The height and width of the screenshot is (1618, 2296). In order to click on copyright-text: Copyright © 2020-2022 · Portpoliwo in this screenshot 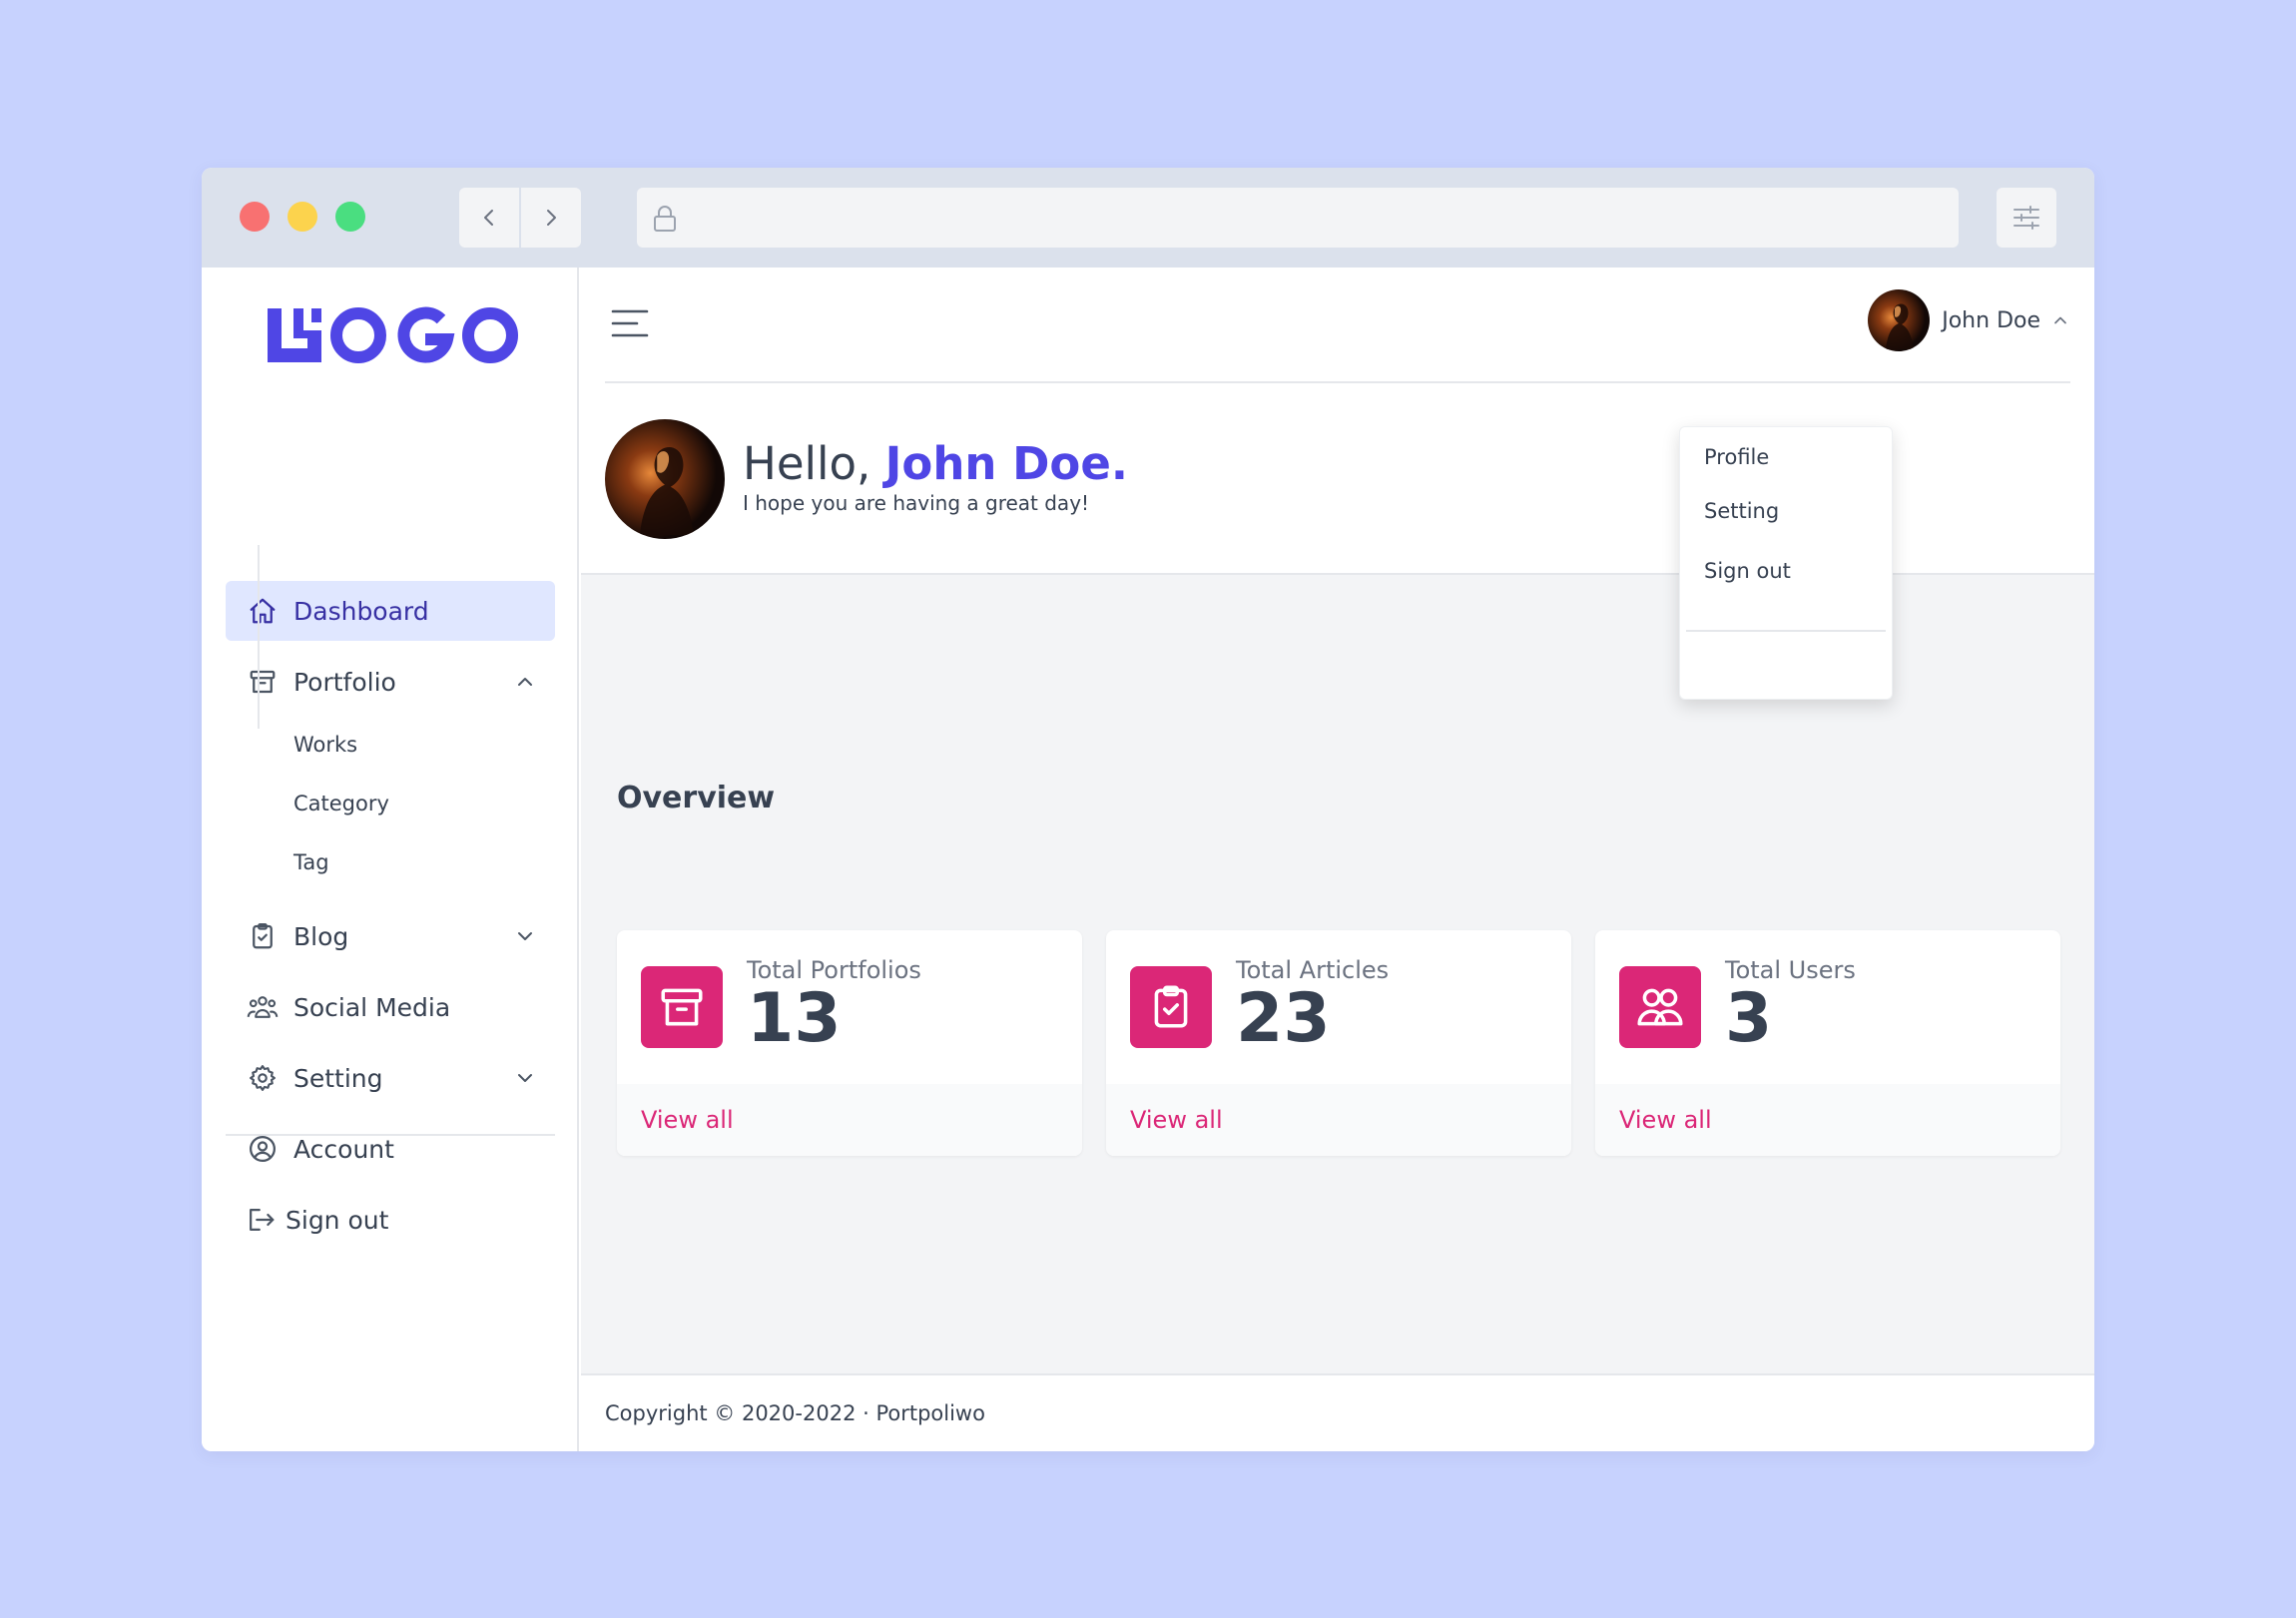, I will do `click(795, 1413)`.